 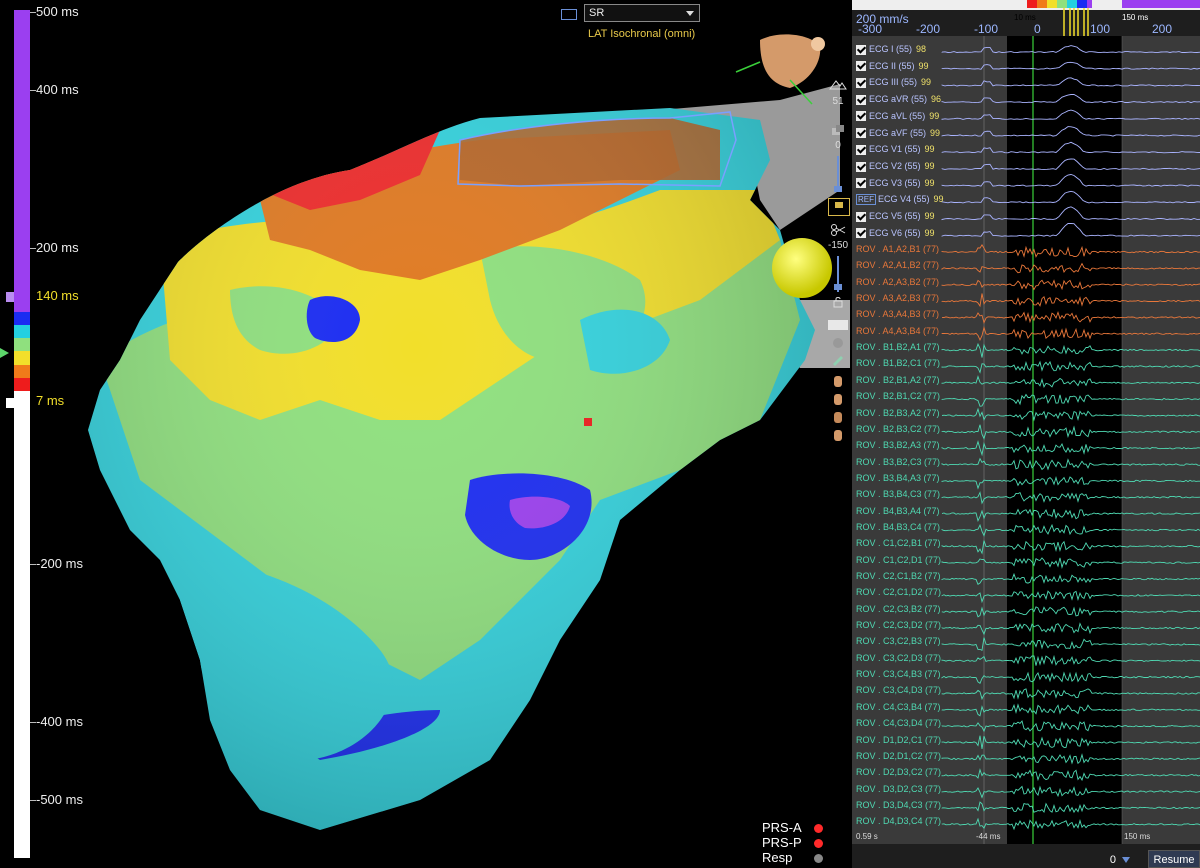 I want to click on highlight-tool-icon, so click(x=839, y=207).